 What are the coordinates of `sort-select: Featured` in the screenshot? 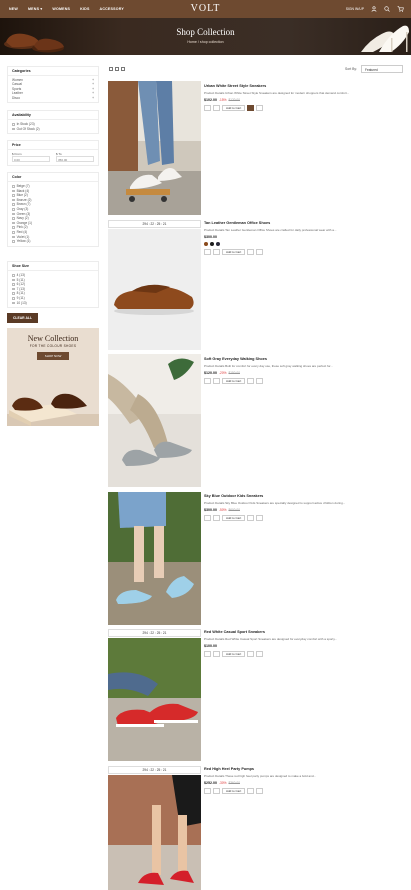 It's located at (382, 69).